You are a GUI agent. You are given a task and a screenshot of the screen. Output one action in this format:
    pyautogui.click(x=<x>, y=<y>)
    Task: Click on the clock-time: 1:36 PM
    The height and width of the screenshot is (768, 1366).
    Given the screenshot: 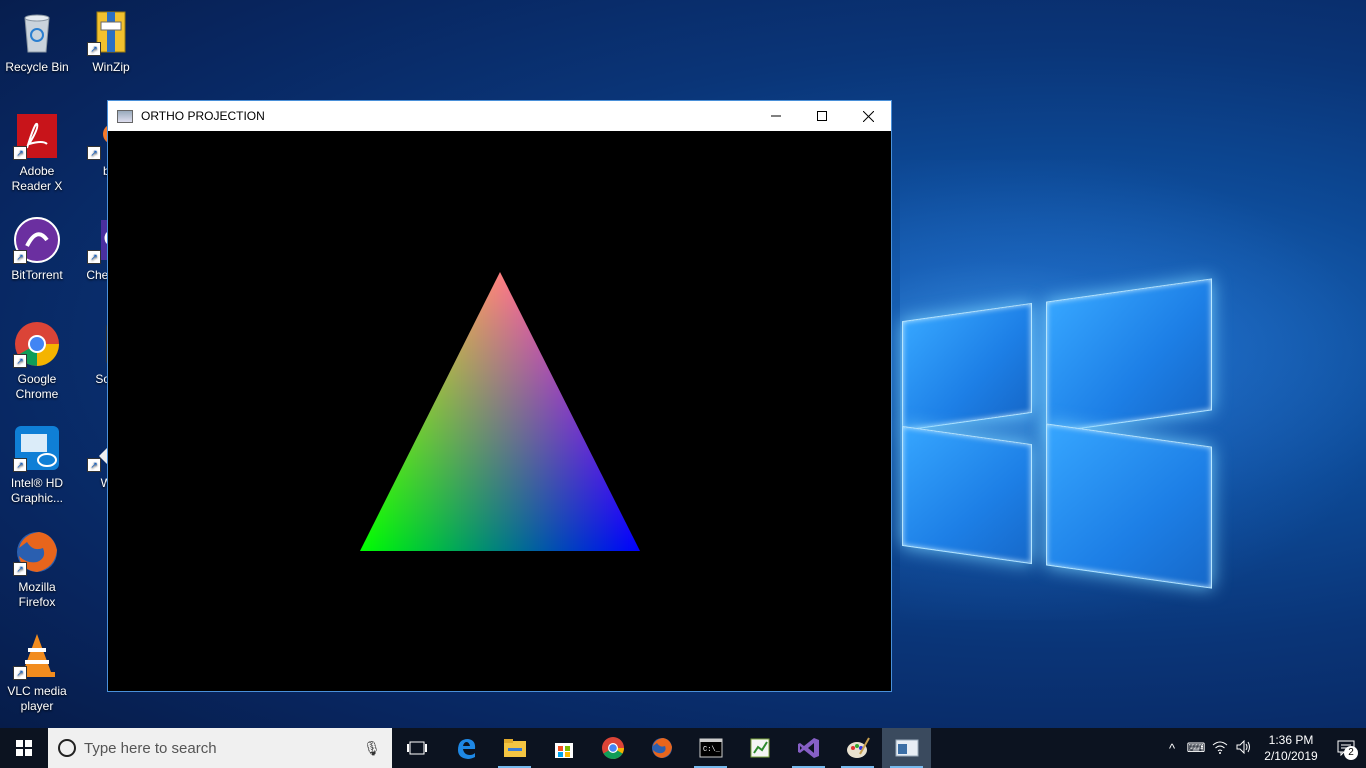 What is the action you would take?
    pyautogui.click(x=1291, y=740)
    